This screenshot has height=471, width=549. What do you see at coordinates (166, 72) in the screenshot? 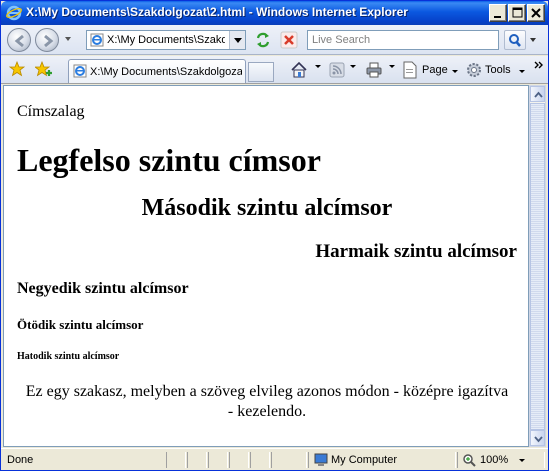
I see `tab-label: X:\My Documents\Szakdolgozat\2.html` at bounding box center [166, 72].